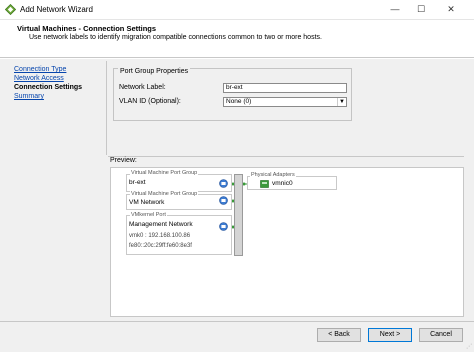 This screenshot has height=352, width=474. What do you see at coordinates (469, 346) in the screenshot?
I see `resize-grip-icon: ⋰` at bounding box center [469, 346].